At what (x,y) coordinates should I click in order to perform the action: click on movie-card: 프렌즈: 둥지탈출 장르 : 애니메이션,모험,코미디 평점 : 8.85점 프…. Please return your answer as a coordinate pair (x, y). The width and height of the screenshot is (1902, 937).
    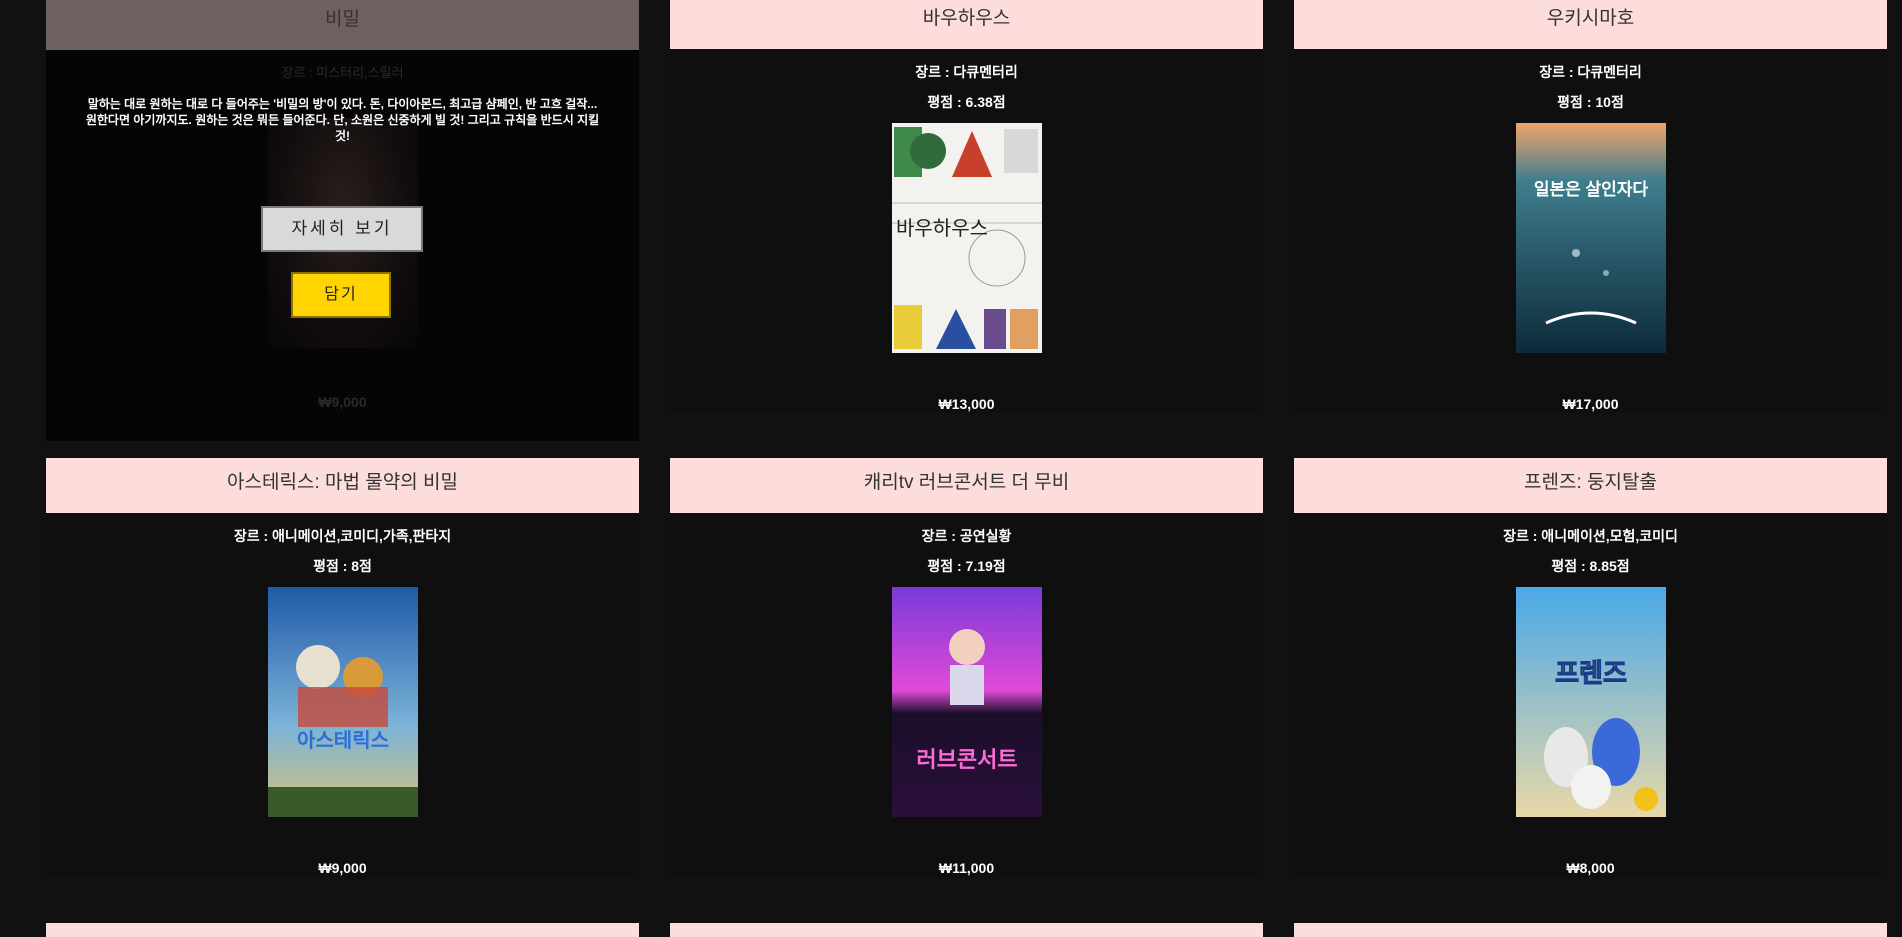
    Looking at the image, I should click on (1590, 667).